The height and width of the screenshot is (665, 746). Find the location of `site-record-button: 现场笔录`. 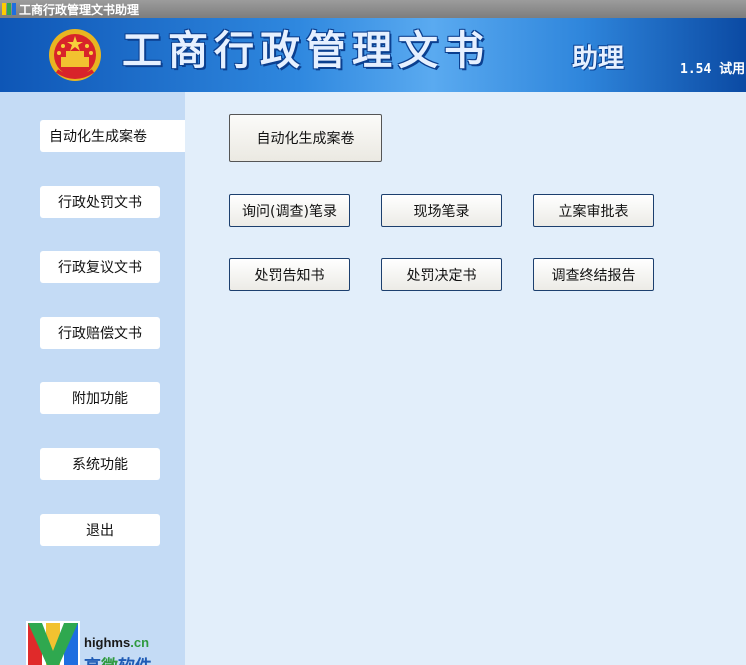

site-record-button: 现场笔录 is located at coordinates (441, 210).